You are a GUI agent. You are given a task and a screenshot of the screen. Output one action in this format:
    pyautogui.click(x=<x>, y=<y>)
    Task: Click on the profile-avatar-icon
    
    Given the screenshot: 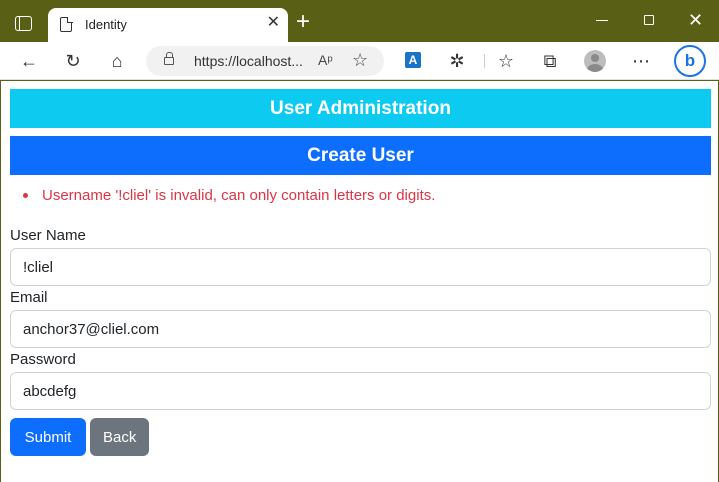 What is the action you would take?
    pyautogui.click(x=595, y=61)
    